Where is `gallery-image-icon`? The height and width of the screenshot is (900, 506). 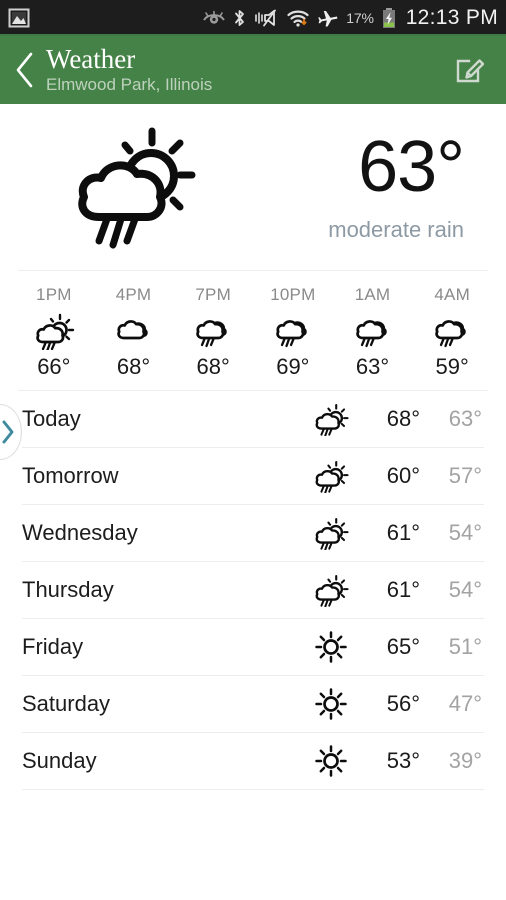
gallery-image-icon is located at coordinates (19, 18).